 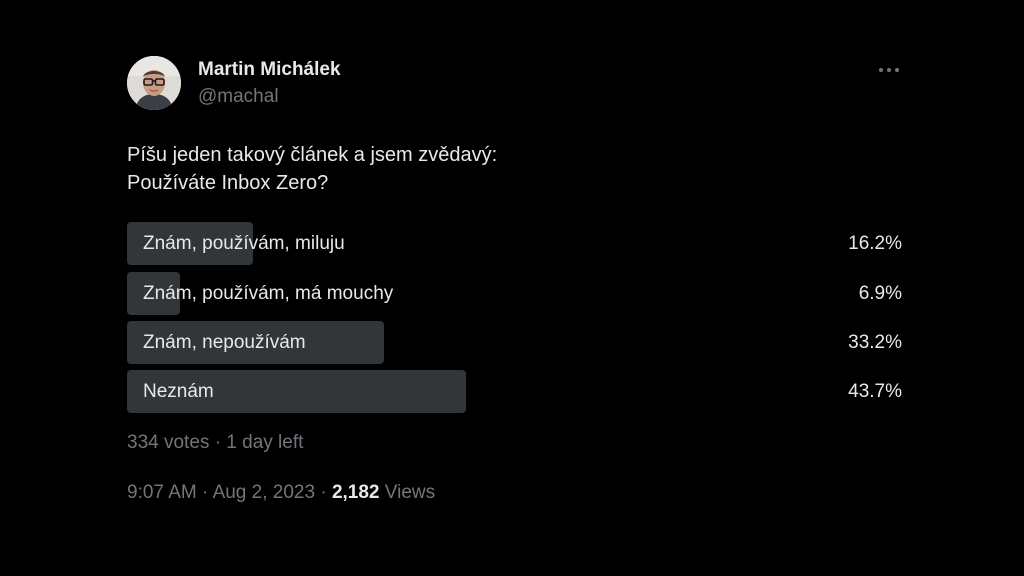 I want to click on poll-option-percent: 16.2%, so click(x=875, y=243).